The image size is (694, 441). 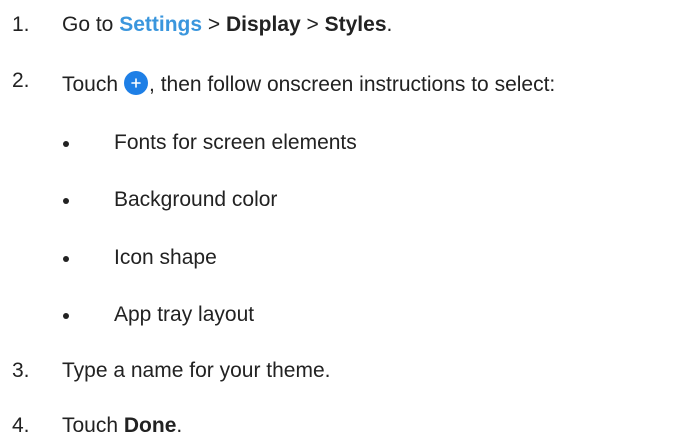 I want to click on step-number: 2., so click(x=21, y=80).